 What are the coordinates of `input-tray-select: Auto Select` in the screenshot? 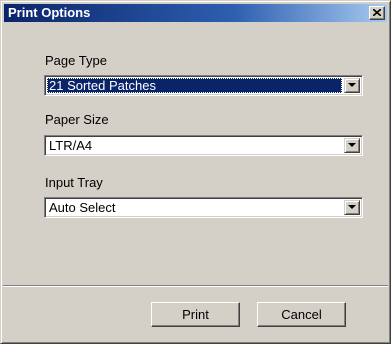 It's located at (203, 207).